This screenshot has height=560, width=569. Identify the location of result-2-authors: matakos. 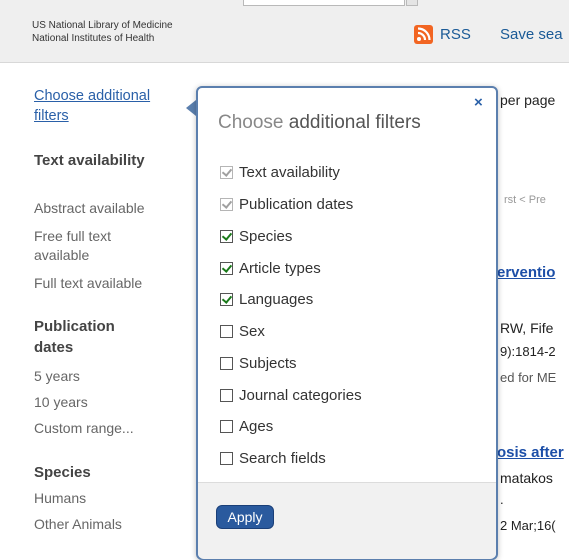
(526, 478).